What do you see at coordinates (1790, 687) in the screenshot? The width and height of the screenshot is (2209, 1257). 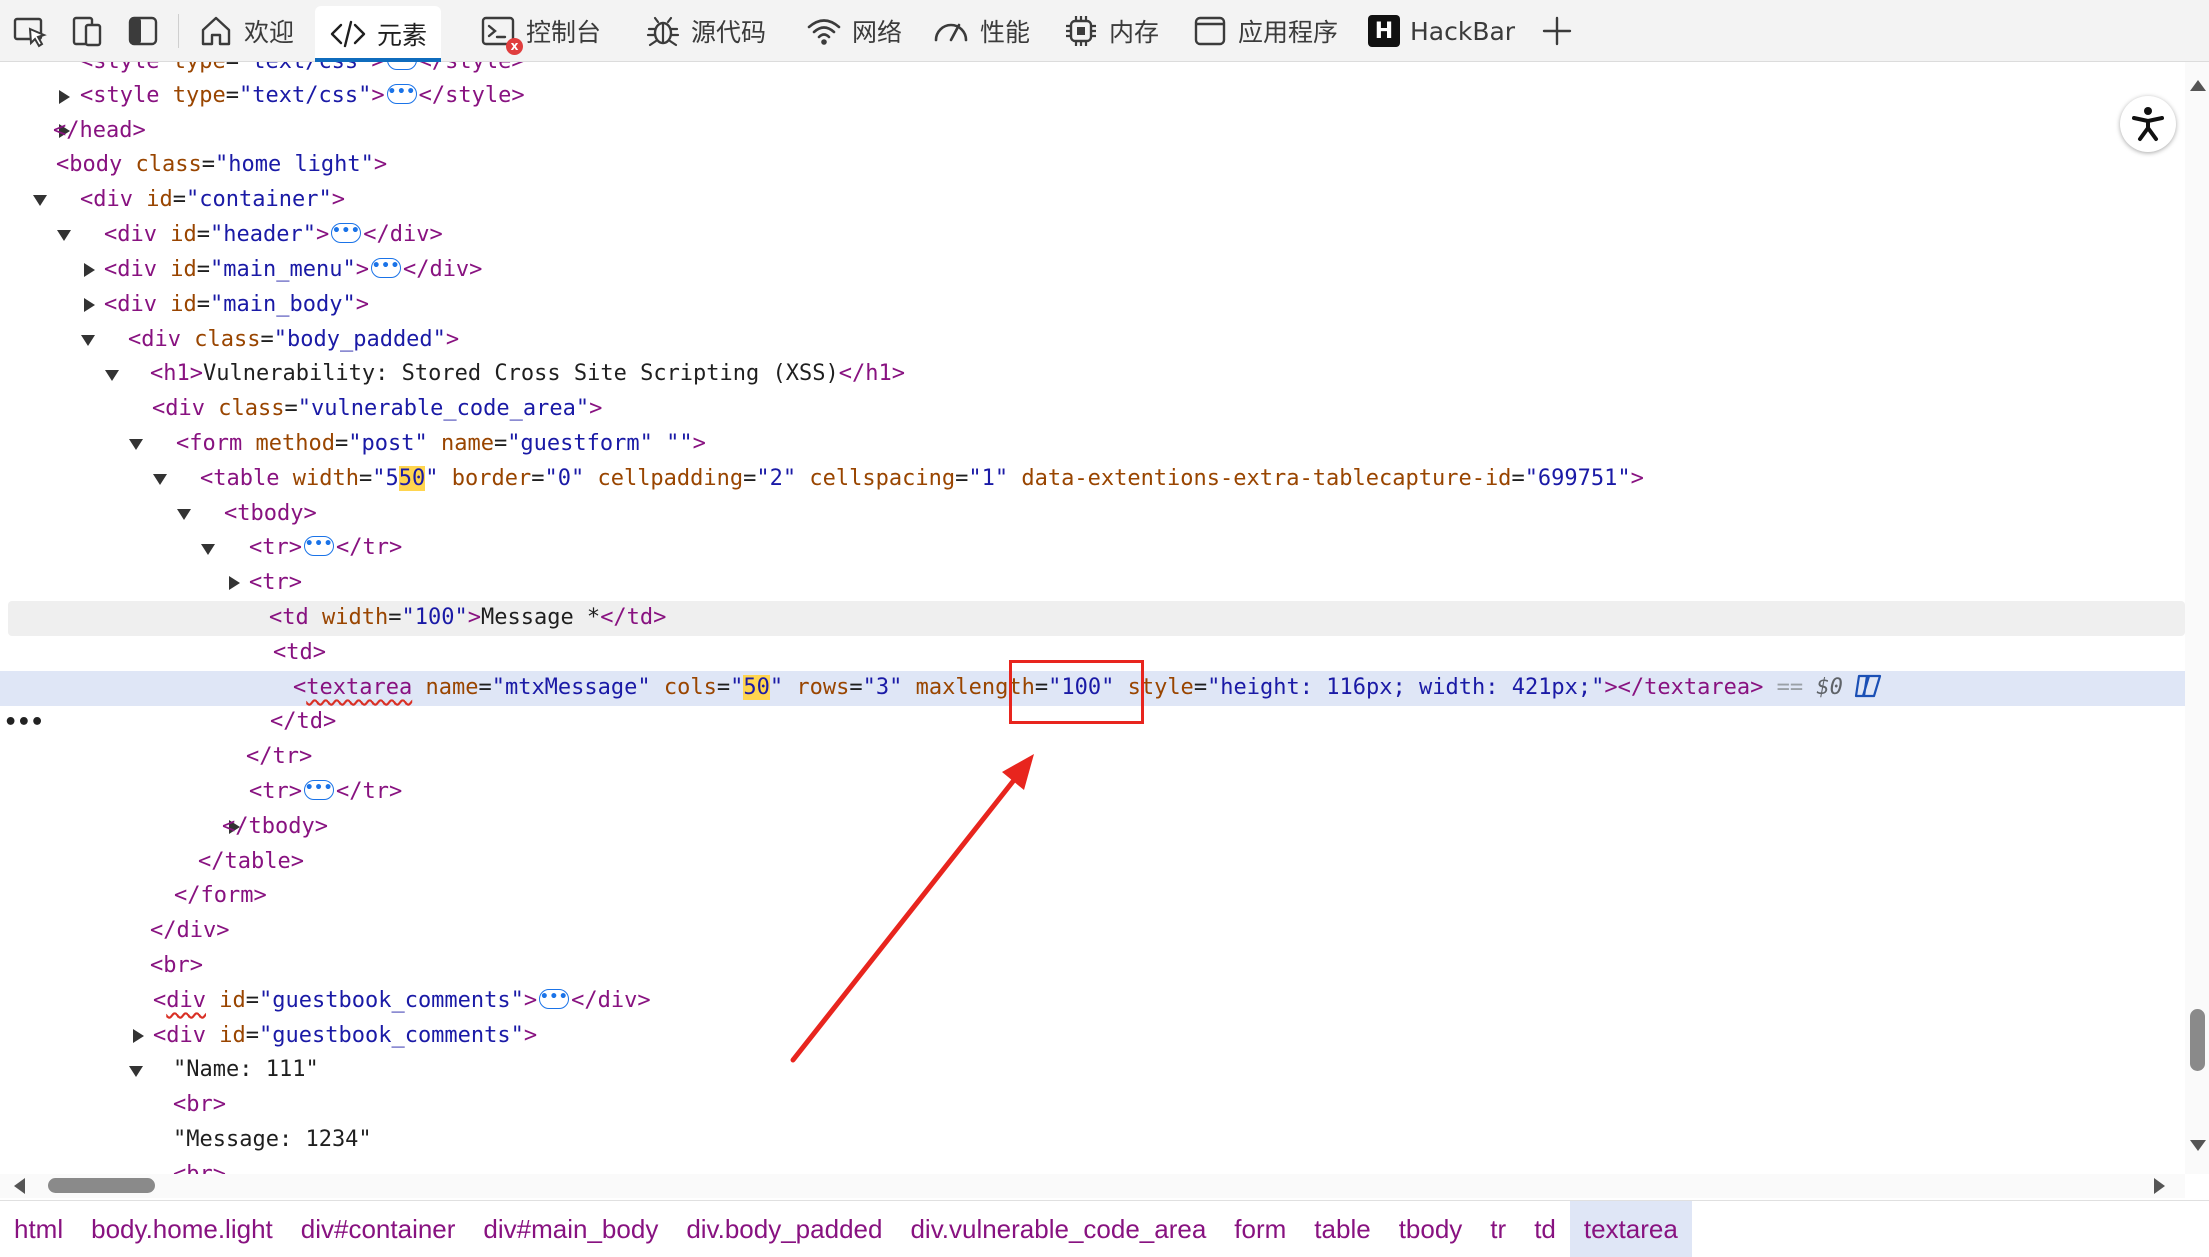 I see `console-ref-equals: ==` at bounding box center [1790, 687].